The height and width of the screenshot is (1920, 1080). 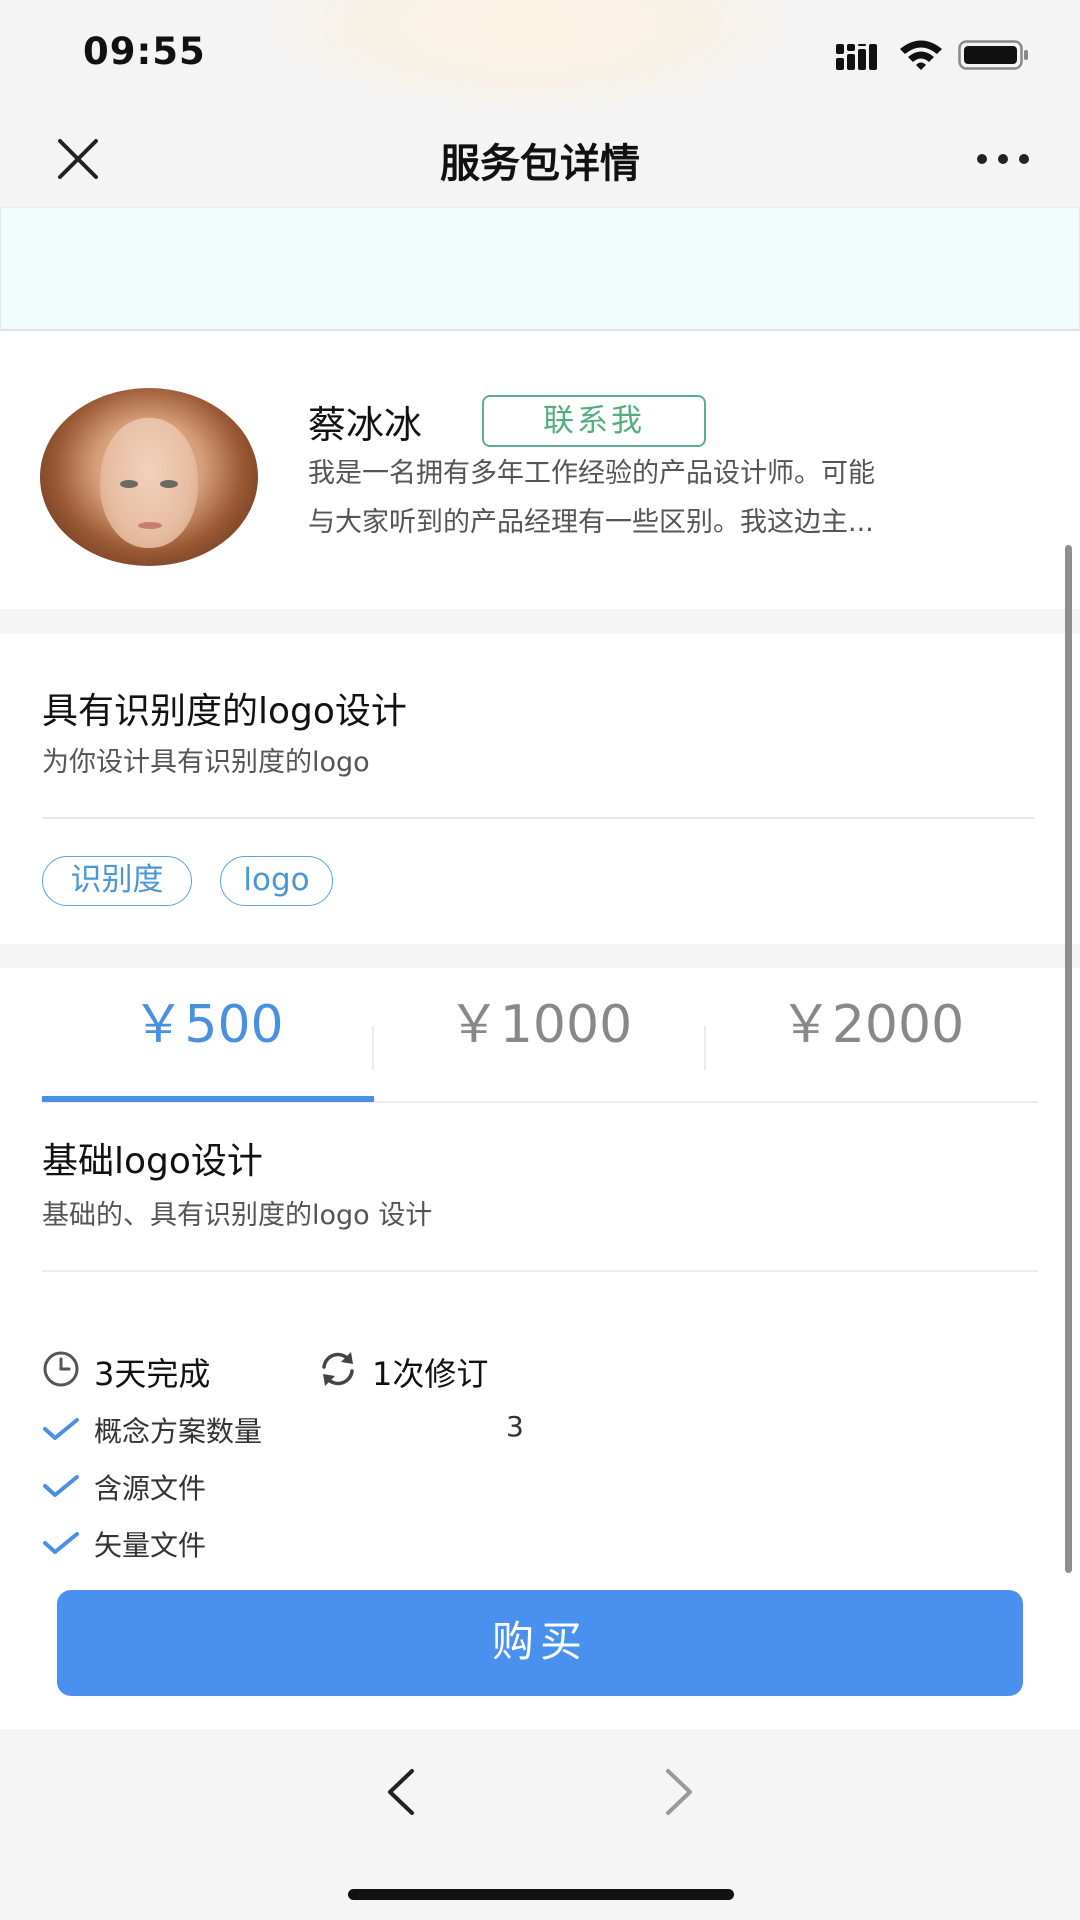 What do you see at coordinates (152, 1161) in the screenshot?
I see `package-title: 基础logo设计` at bounding box center [152, 1161].